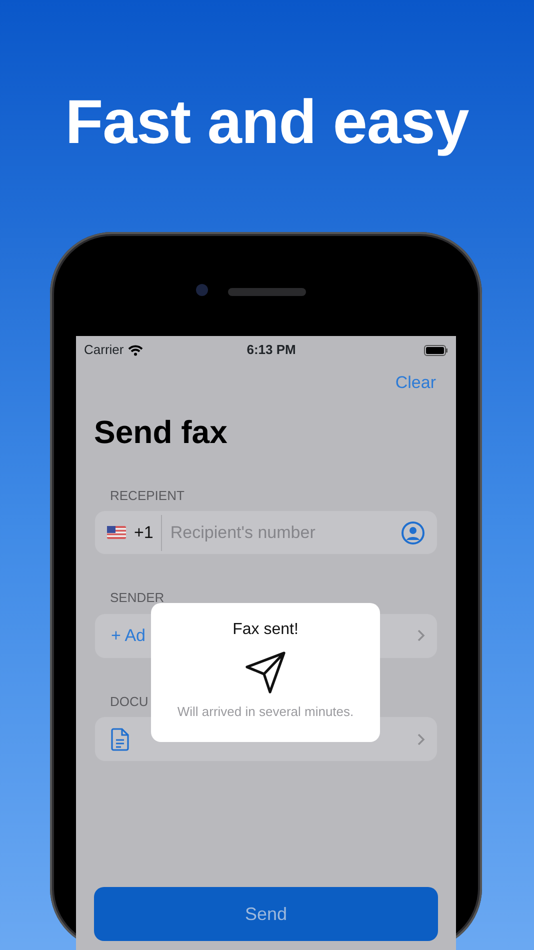  What do you see at coordinates (415, 383) in the screenshot?
I see `clear-button: Clear` at bounding box center [415, 383].